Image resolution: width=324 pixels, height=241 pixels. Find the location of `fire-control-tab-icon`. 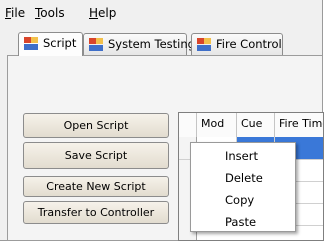

fire-control-tab-icon is located at coordinates (204, 44).